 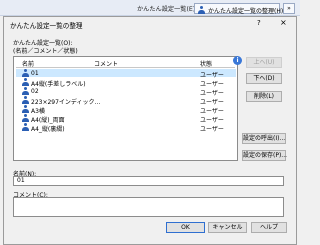 What do you see at coordinates (227, 227) in the screenshot?
I see `cancel-button: キャンセル` at bounding box center [227, 227].